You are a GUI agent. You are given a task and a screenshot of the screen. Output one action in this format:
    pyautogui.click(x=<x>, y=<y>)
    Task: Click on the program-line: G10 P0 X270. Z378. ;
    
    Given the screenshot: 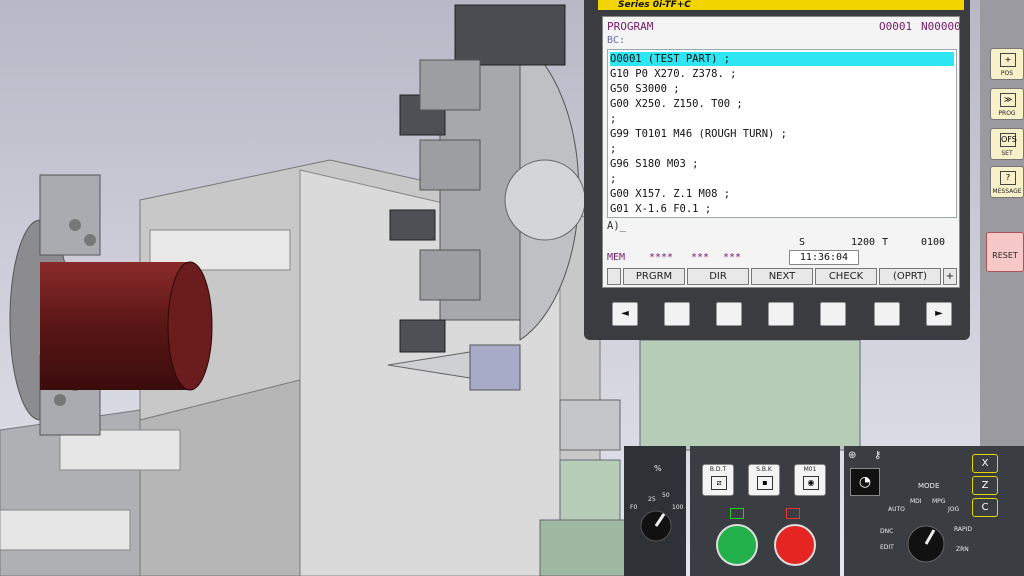 What is the action you would take?
    pyautogui.click(x=782, y=74)
    